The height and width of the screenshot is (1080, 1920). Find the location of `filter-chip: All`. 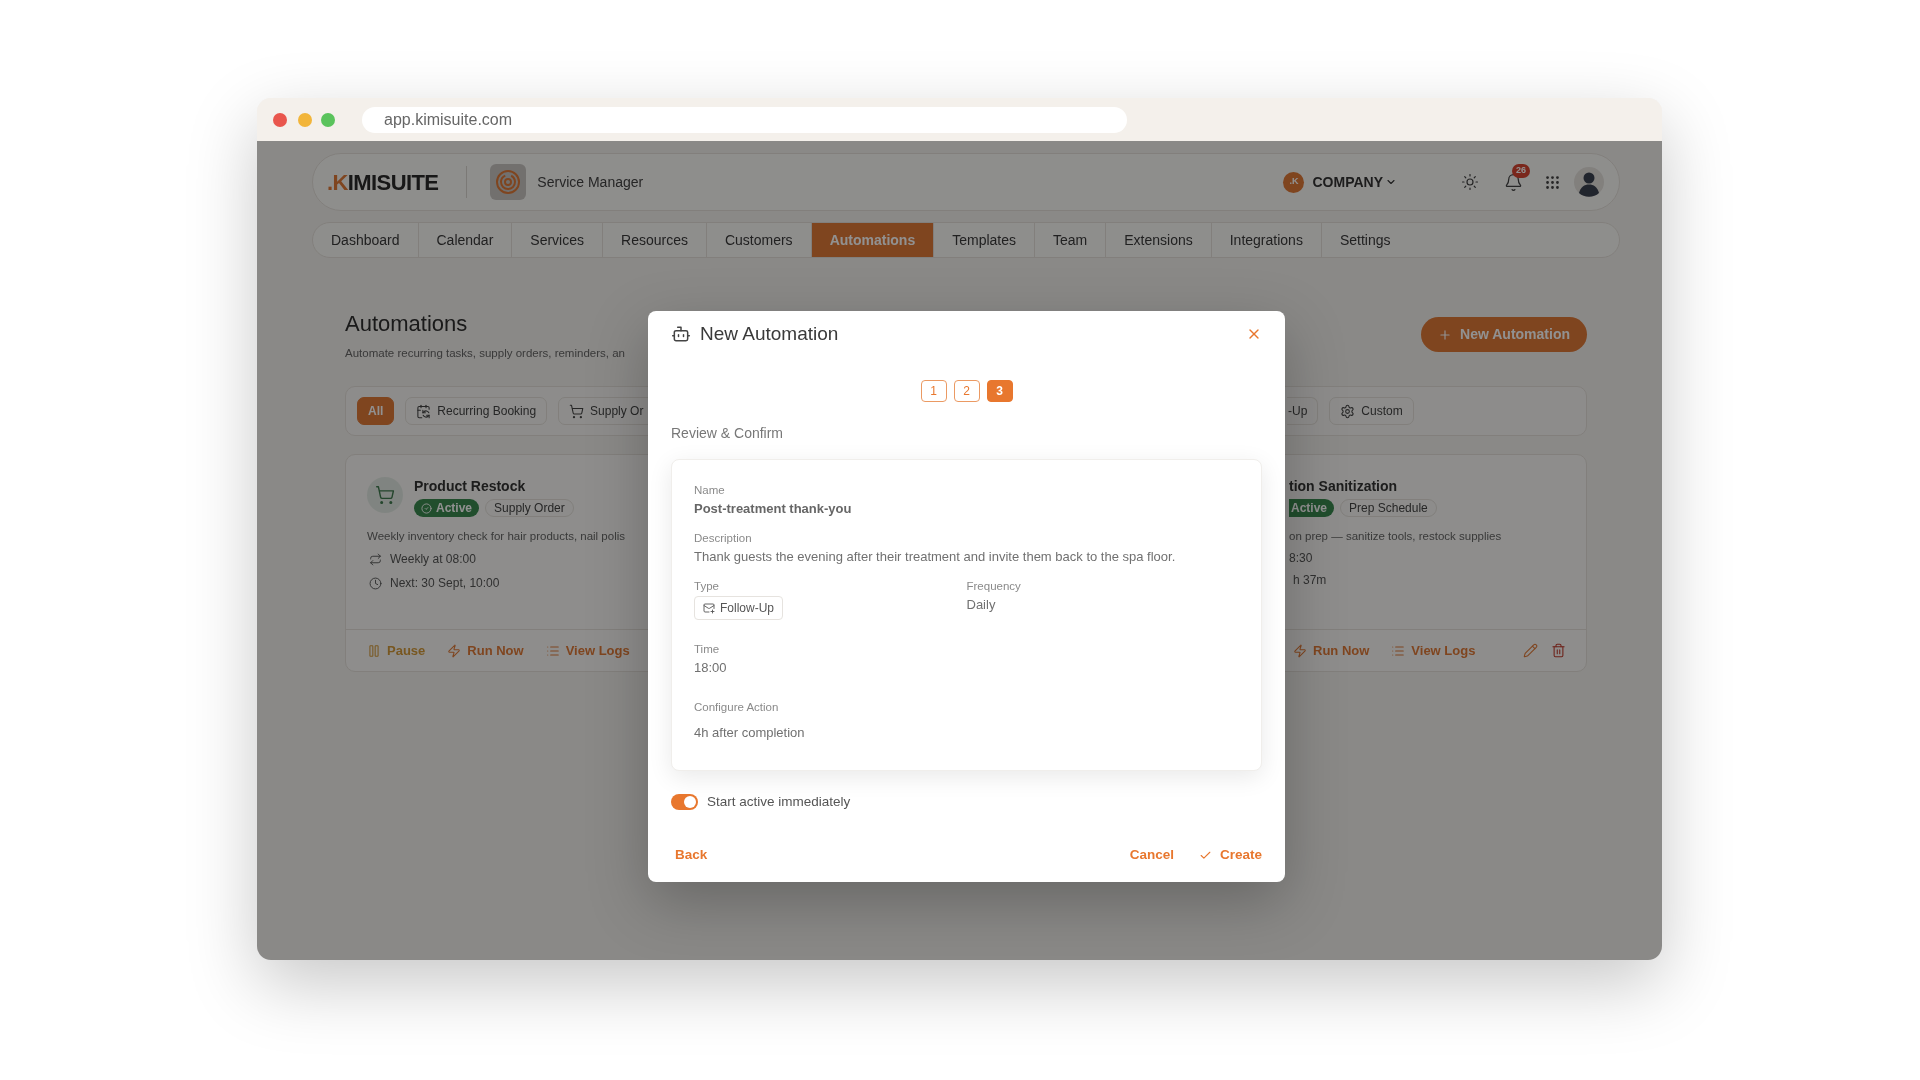

filter-chip: All is located at coordinates (376, 411).